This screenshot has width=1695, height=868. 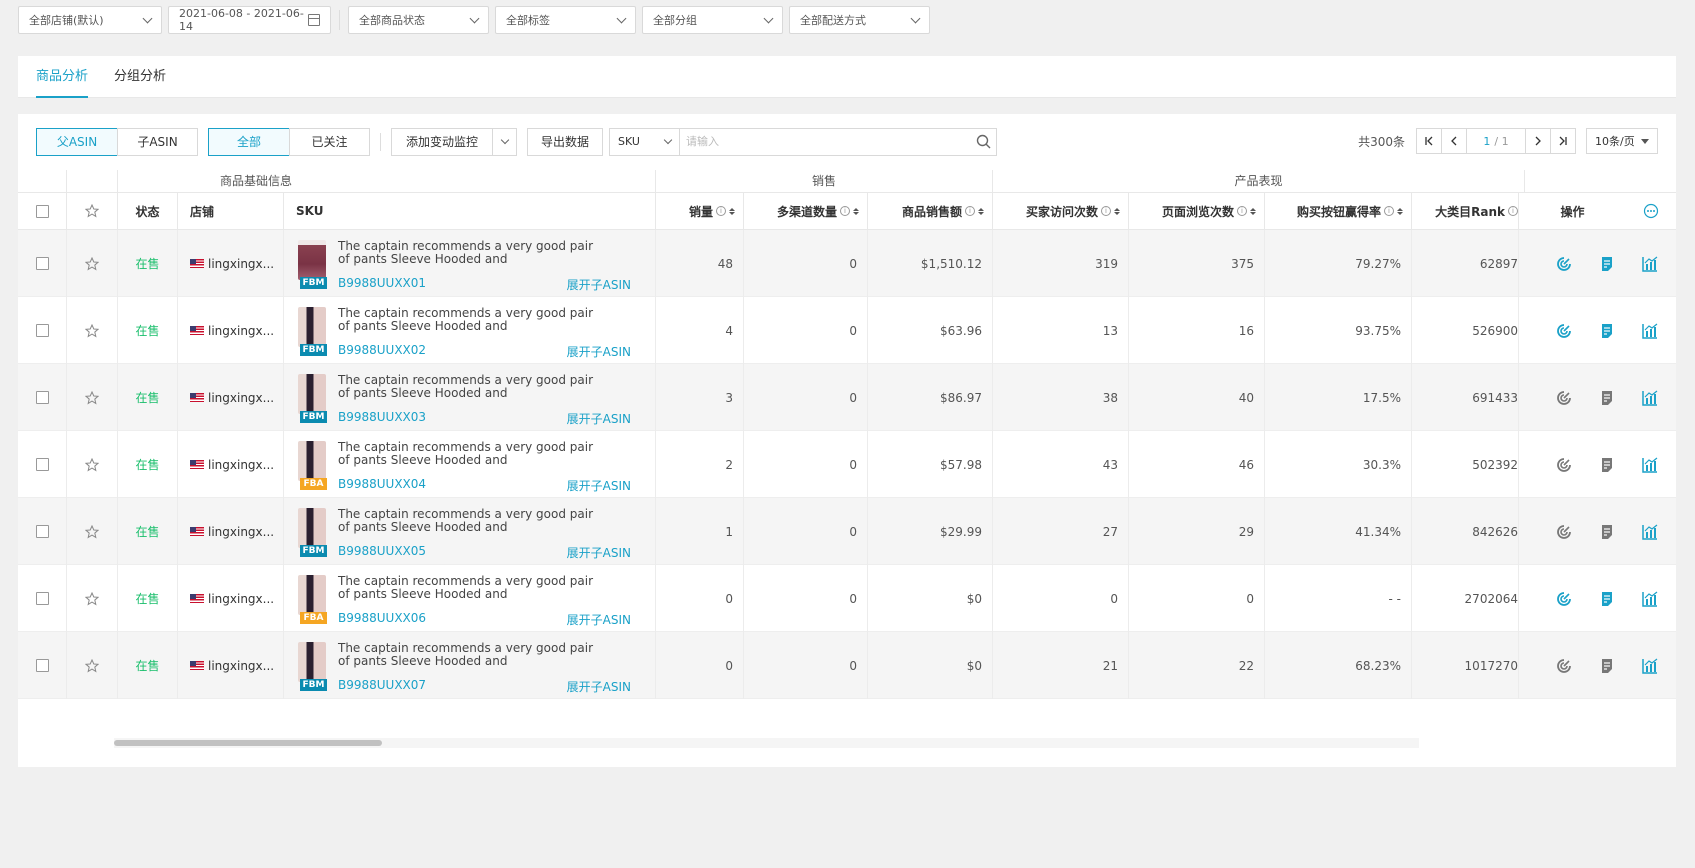 What do you see at coordinates (766, 743) in the screenshot?
I see `horizontal-scrollbar` at bounding box center [766, 743].